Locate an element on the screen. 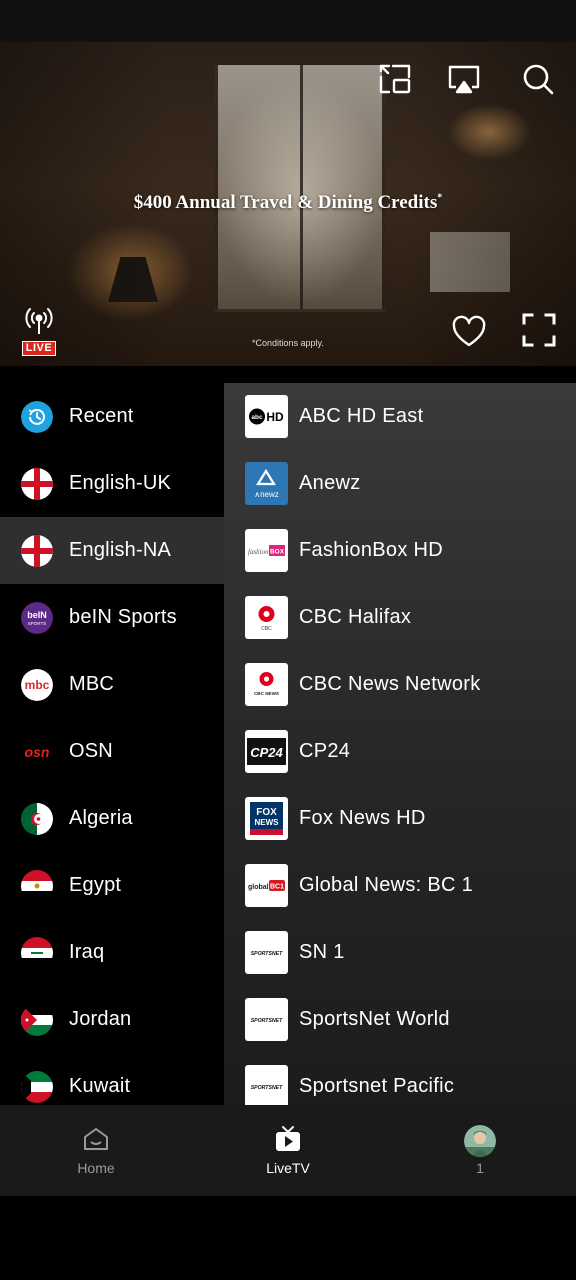 This screenshot has height=1280, width=576. iraq-flag-icon is located at coordinates (37, 952).